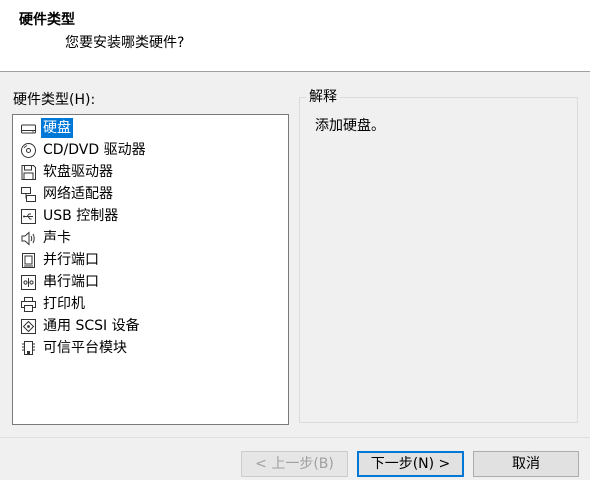 The height and width of the screenshot is (480, 590). I want to click on back-button: < 上一步(B), so click(294, 464).